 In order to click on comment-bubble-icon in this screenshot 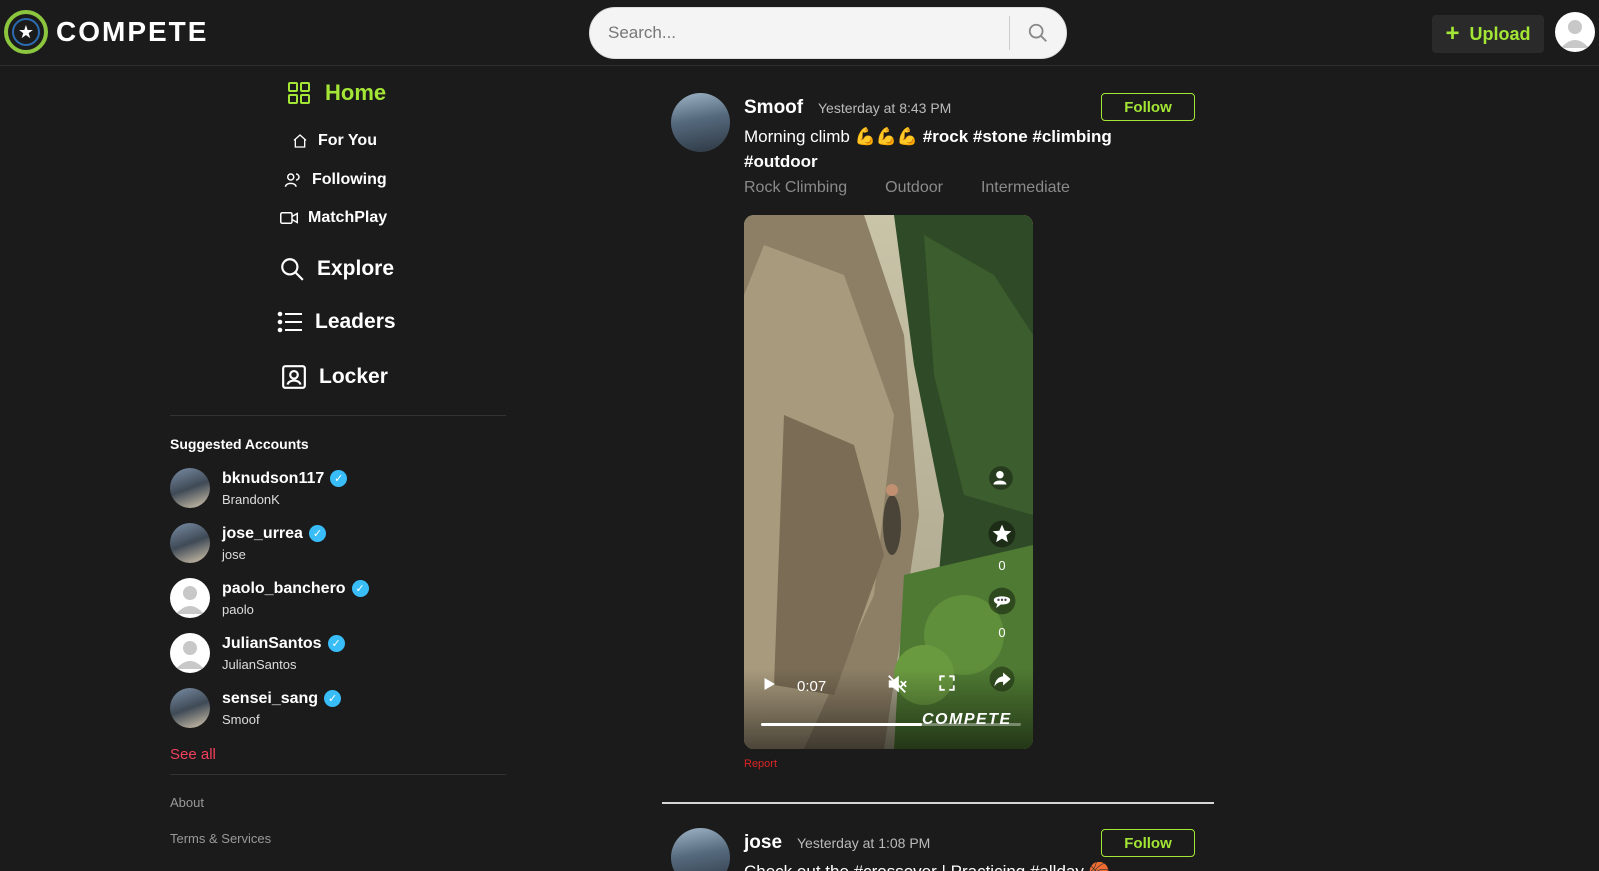, I will do `click(1002, 601)`.